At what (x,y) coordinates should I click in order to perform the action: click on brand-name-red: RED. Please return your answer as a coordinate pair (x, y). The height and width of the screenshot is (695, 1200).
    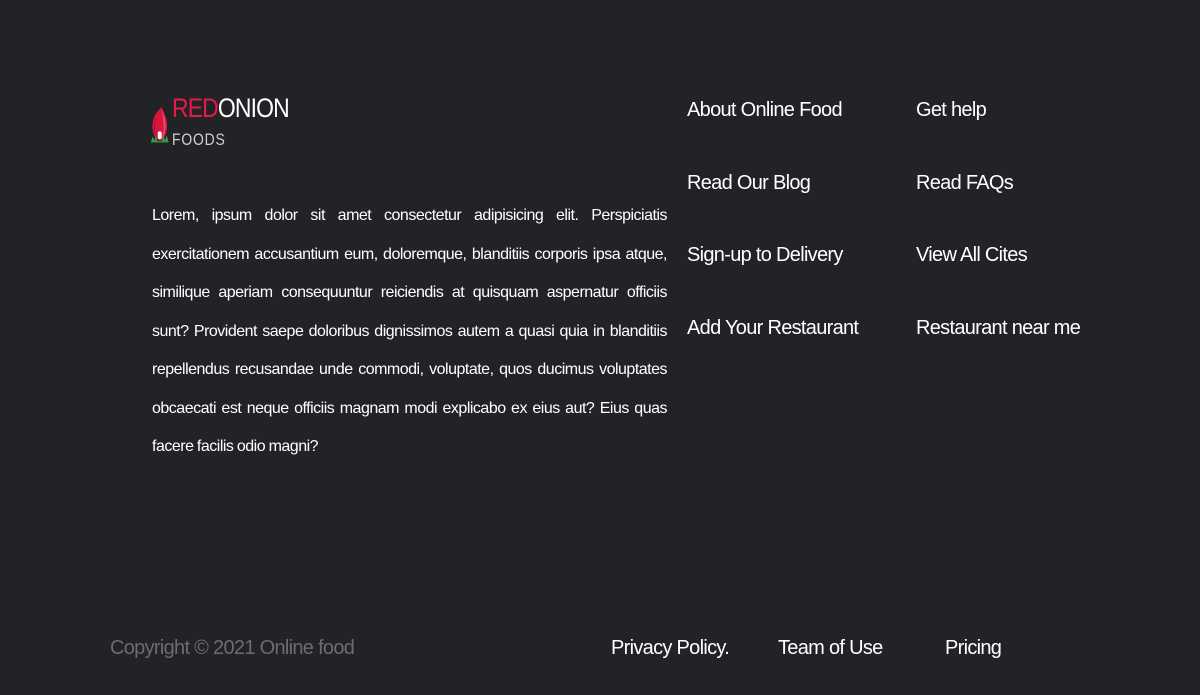
    Looking at the image, I should click on (195, 108).